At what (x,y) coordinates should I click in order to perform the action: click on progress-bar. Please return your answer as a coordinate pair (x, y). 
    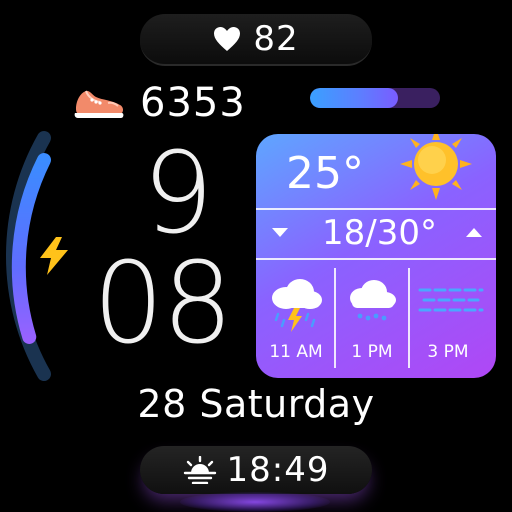
    Looking at the image, I should click on (375, 98).